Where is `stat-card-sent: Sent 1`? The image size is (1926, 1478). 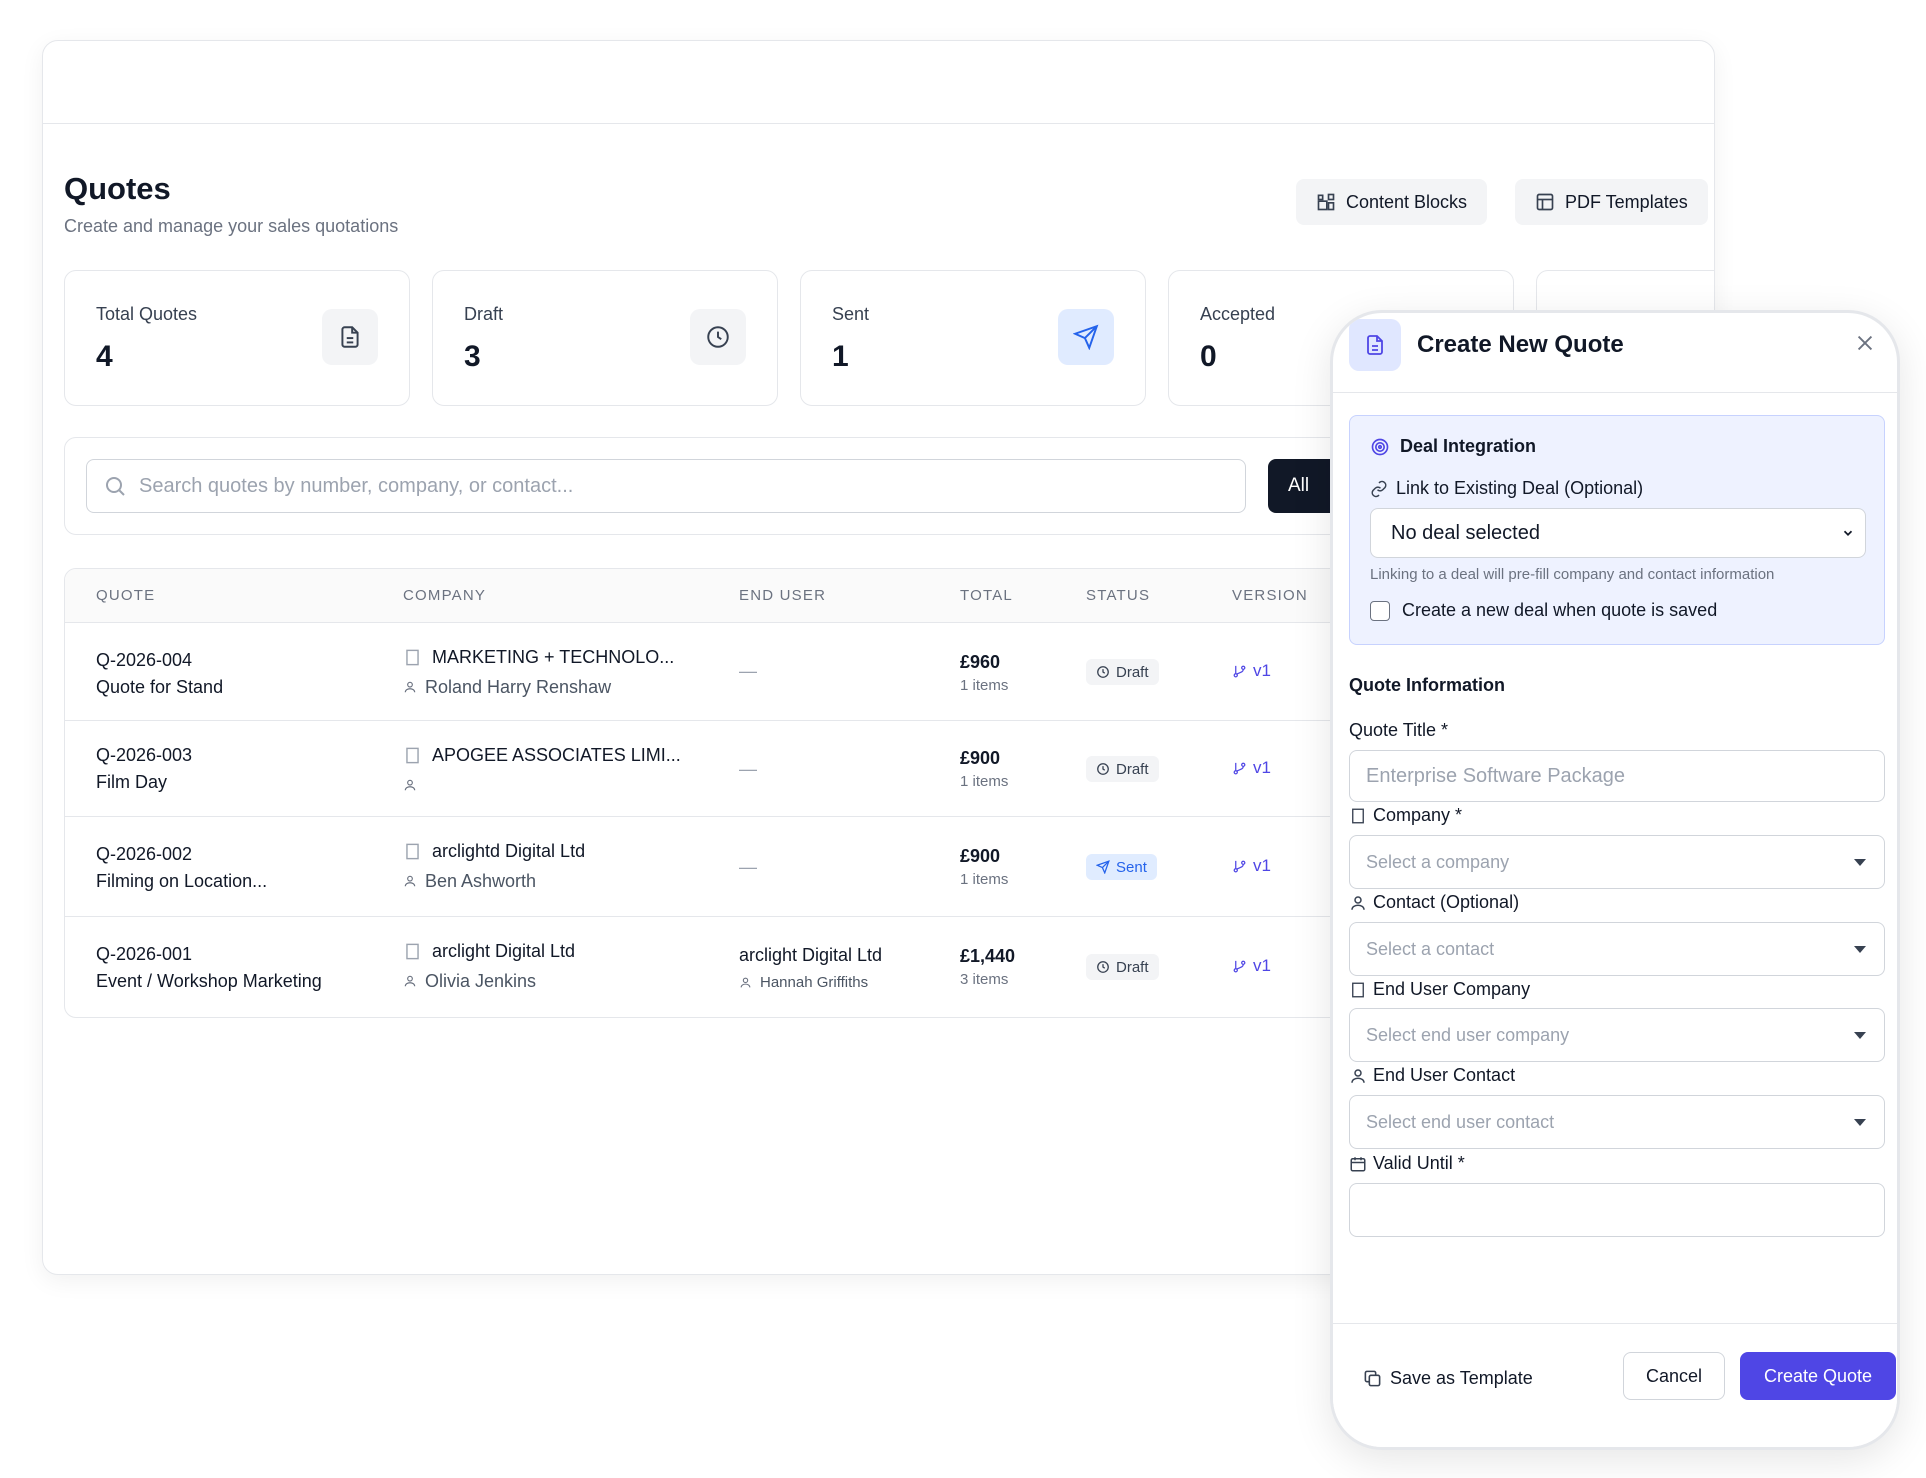
stat-card-sent: Sent 1 is located at coordinates (973, 338).